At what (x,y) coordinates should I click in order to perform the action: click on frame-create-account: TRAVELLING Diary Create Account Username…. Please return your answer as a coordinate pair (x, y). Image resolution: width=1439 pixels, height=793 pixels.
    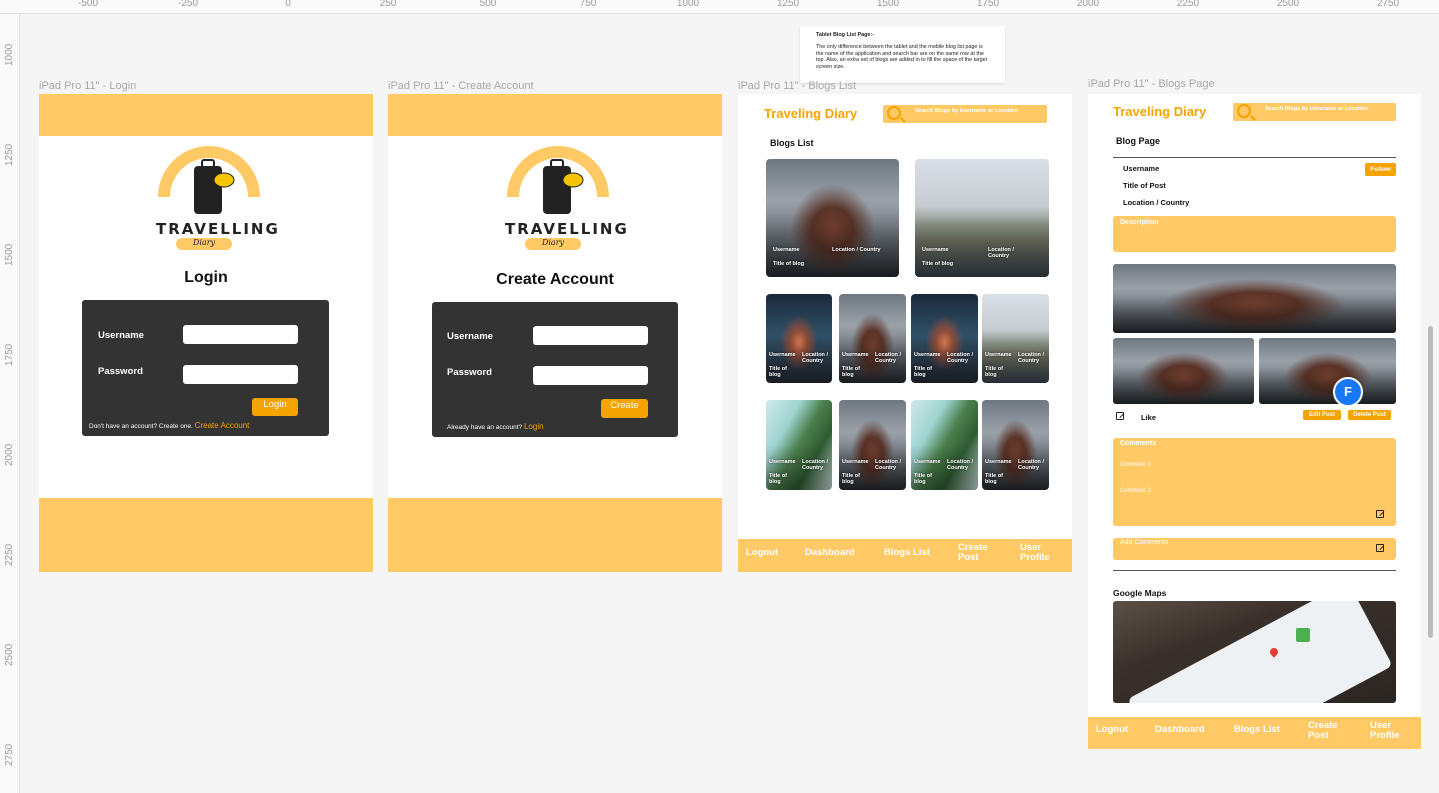
    Looking at the image, I should click on (555, 333).